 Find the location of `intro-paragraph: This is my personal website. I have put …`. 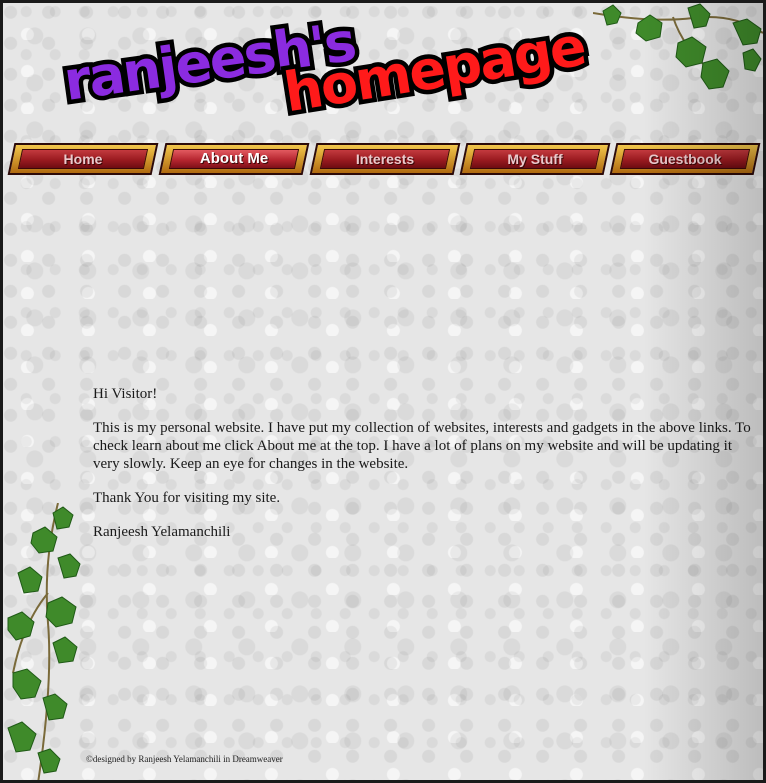

intro-paragraph: This is my personal website. I have put … is located at coordinates (422, 446).